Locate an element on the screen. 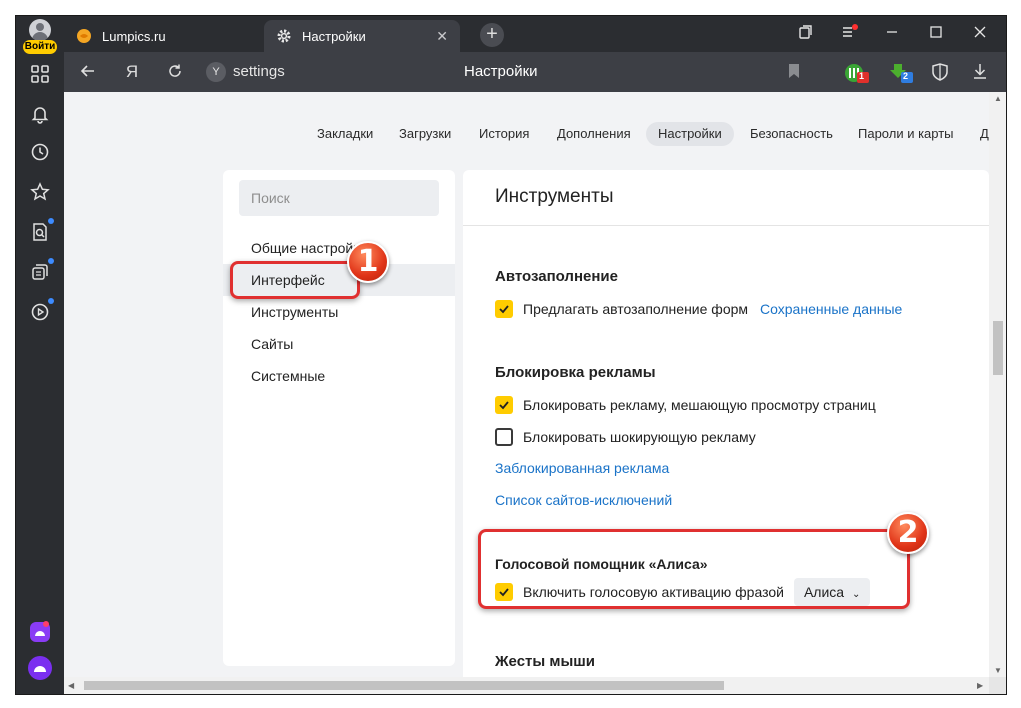 This screenshot has width=1021, height=708. tab-bar: Lumpics.ru Настройки ✕ + is located at coordinates (535, 34).